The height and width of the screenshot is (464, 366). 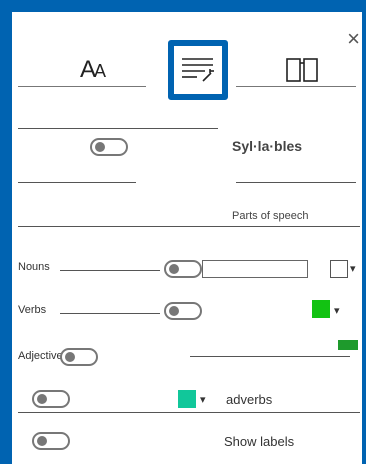 What do you see at coordinates (187, 399) in the screenshot?
I see `adverbs-color-swatch` at bounding box center [187, 399].